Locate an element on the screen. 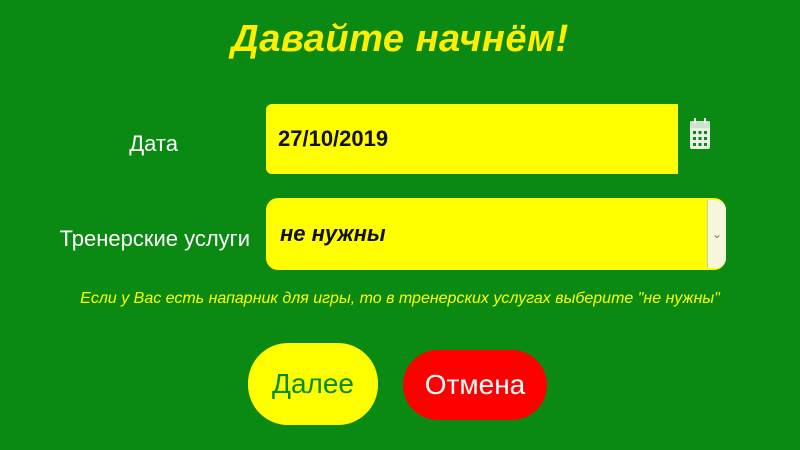 This screenshot has height=450, width=800. date-field: 27/10/2019 is located at coordinates (472, 139).